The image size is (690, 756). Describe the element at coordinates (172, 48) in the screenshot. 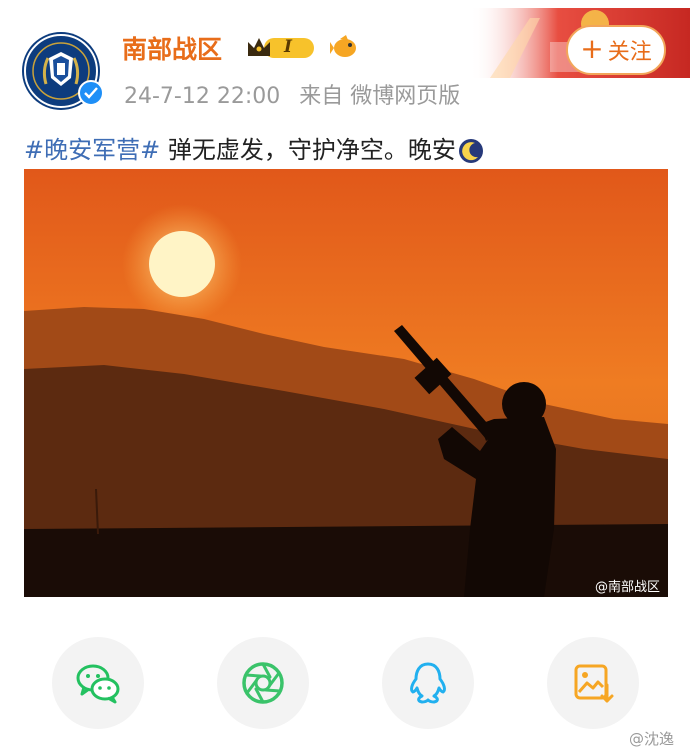

I see `account-name: 南部战区` at that location.